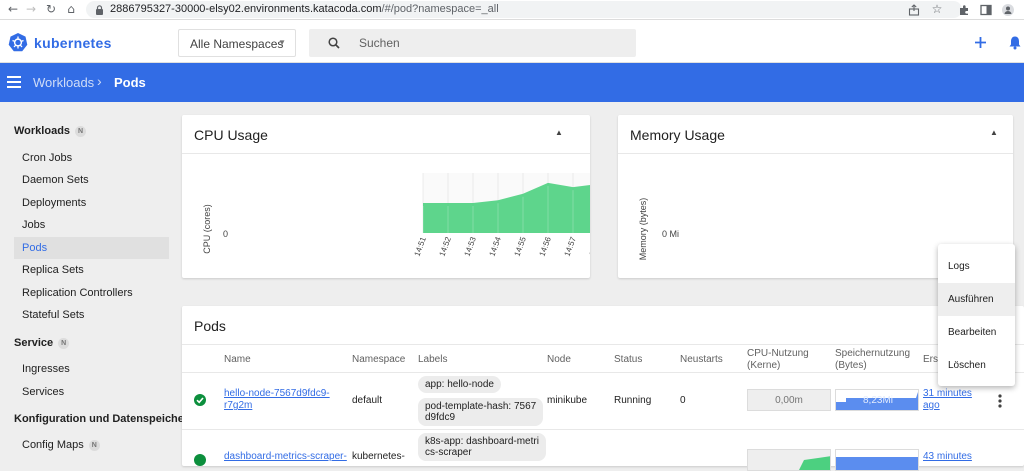 The image size is (1024, 471). What do you see at coordinates (42, 343) in the screenshot?
I see `sidebar-heading-service: Service N` at bounding box center [42, 343].